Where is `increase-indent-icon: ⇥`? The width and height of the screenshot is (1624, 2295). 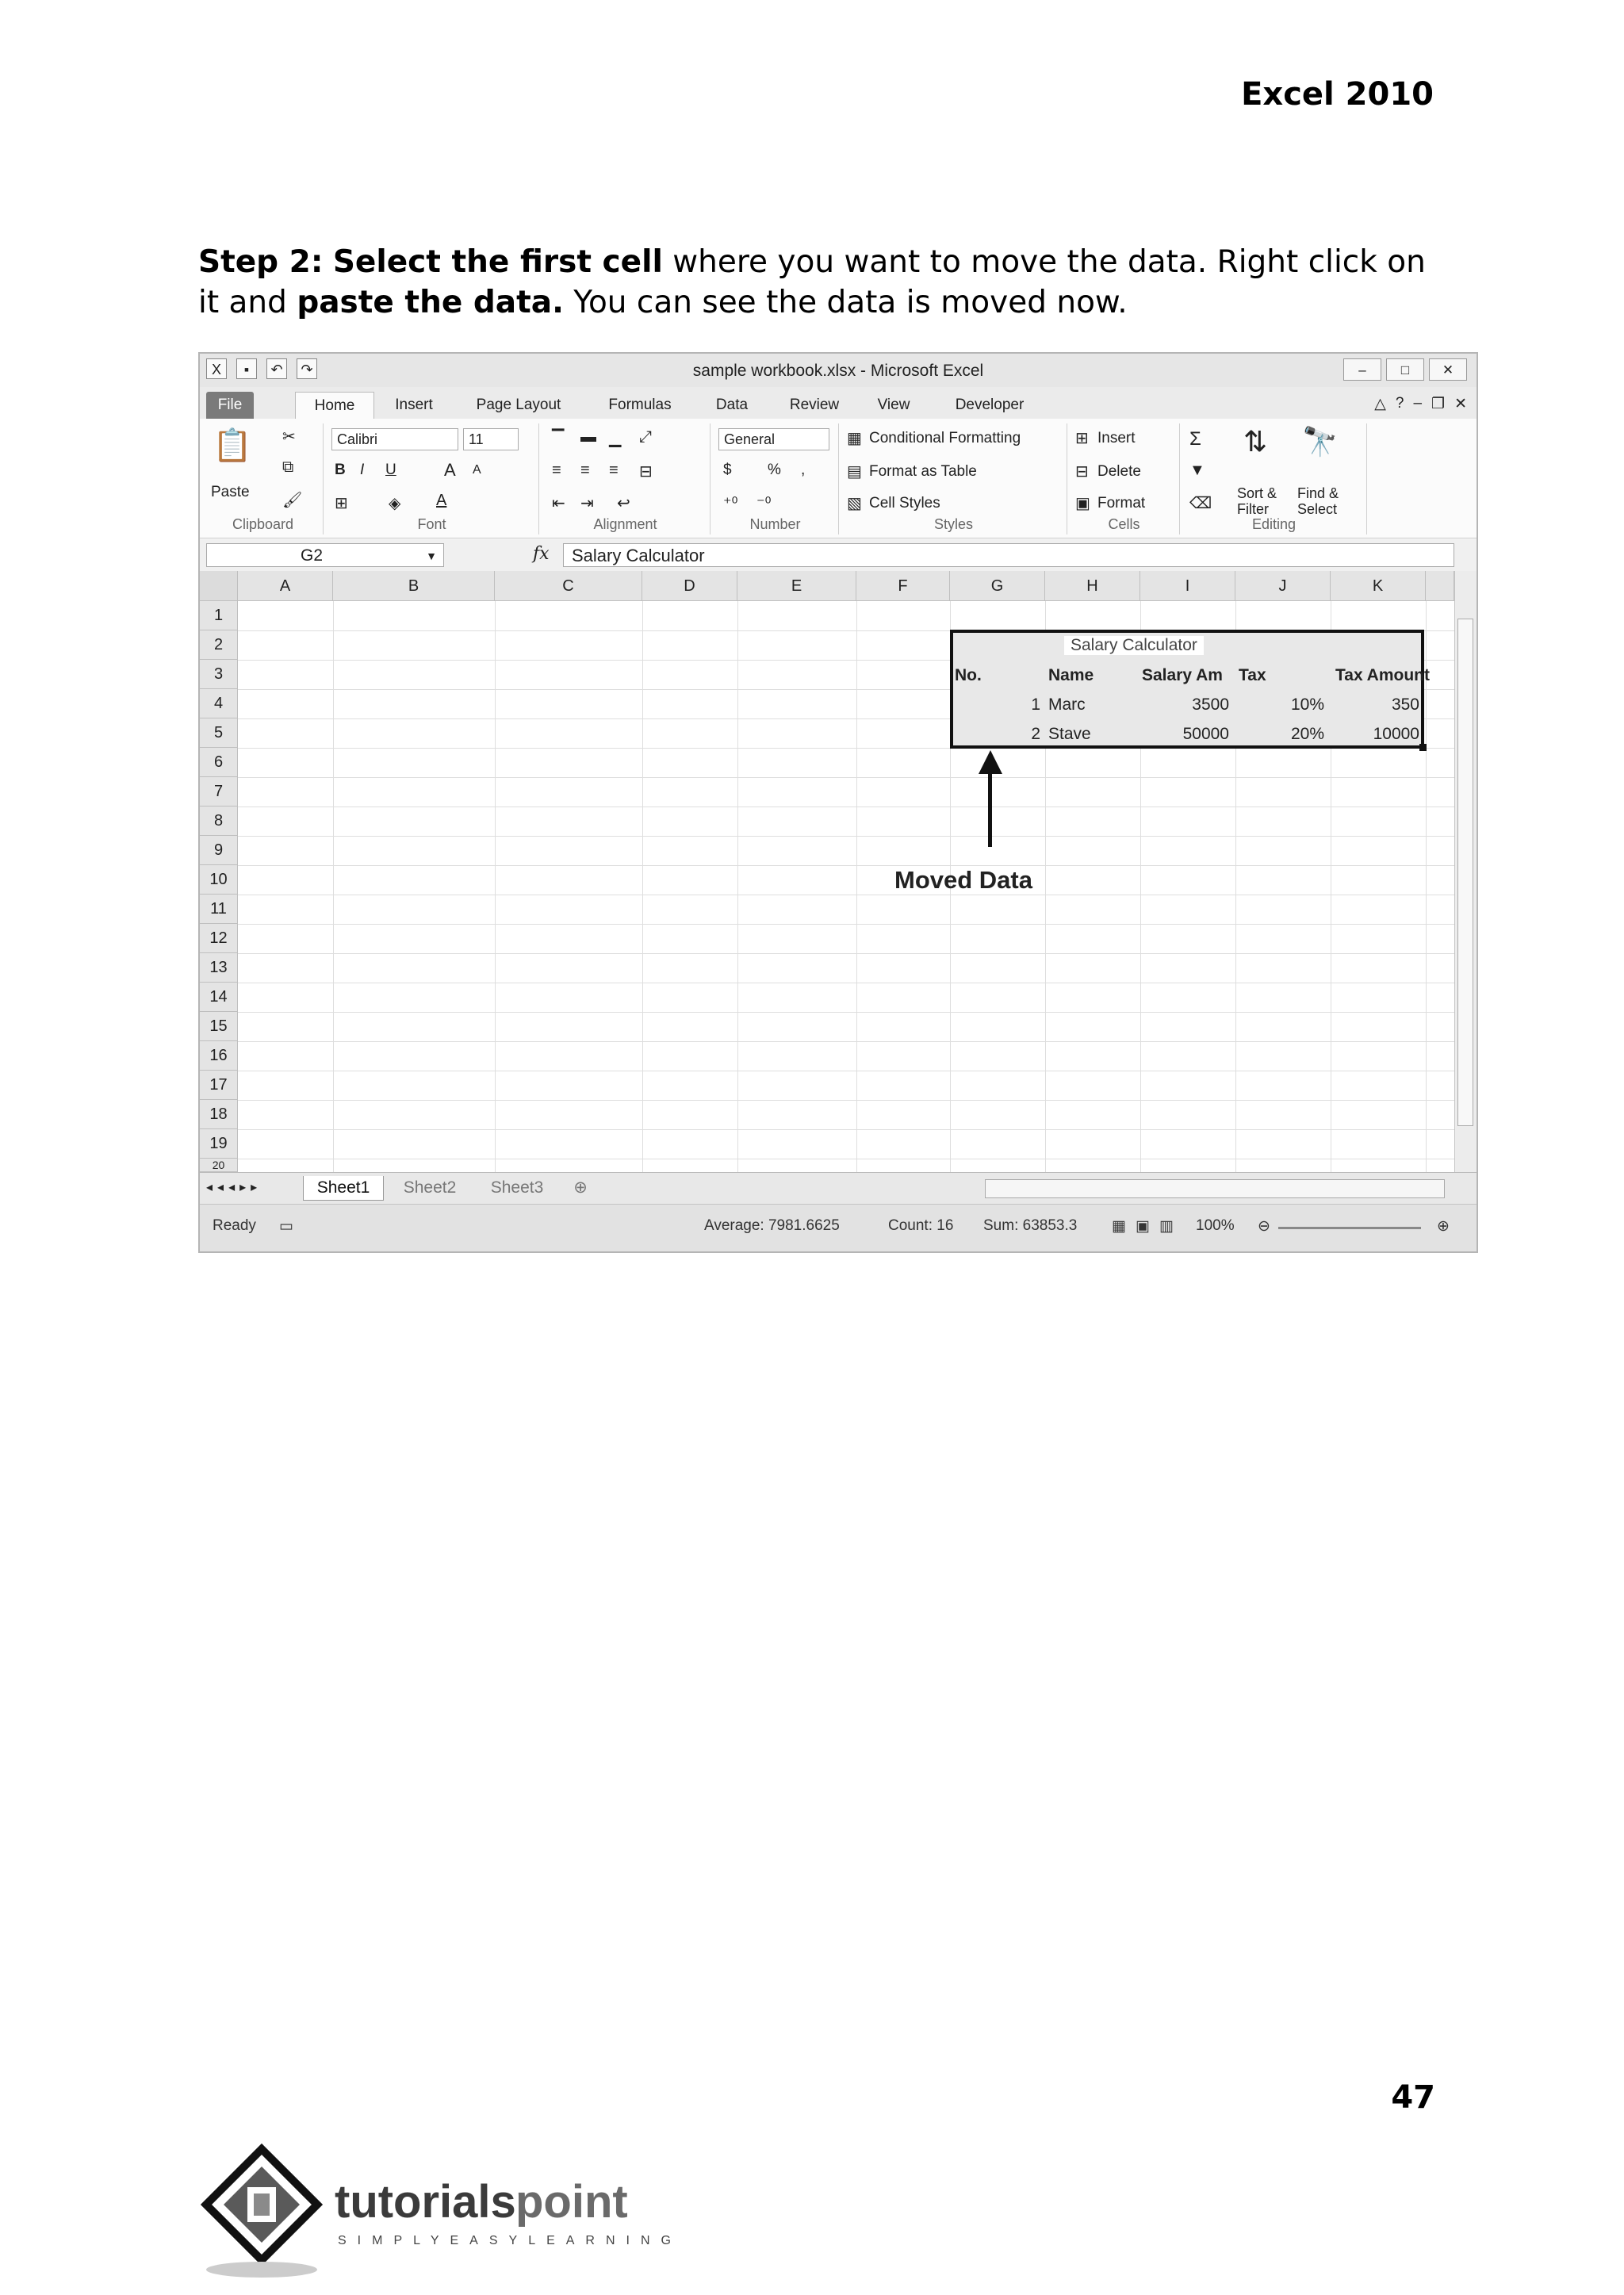 increase-indent-icon: ⇥ is located at coordinates (587, 503).